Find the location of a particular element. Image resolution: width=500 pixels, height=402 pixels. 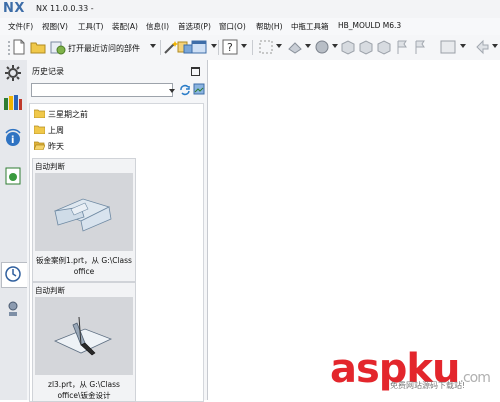

gear-icon is located at coordinates (13, 73).